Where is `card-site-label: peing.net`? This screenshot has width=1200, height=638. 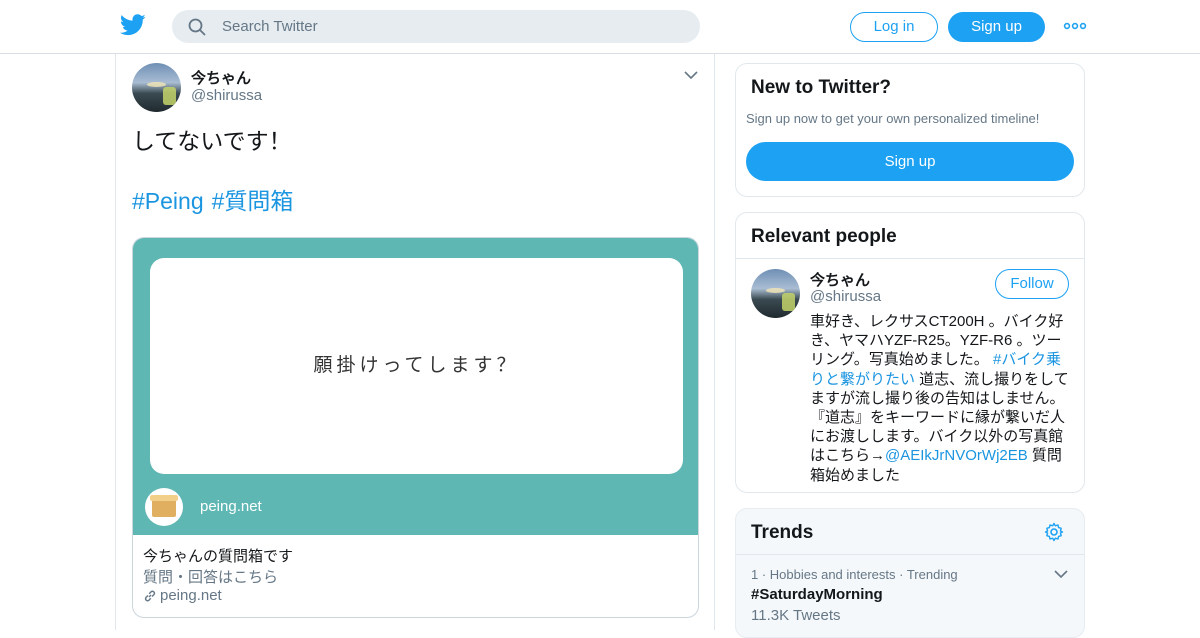
card-site-label: peing.net is located at coordinates (231, 506).